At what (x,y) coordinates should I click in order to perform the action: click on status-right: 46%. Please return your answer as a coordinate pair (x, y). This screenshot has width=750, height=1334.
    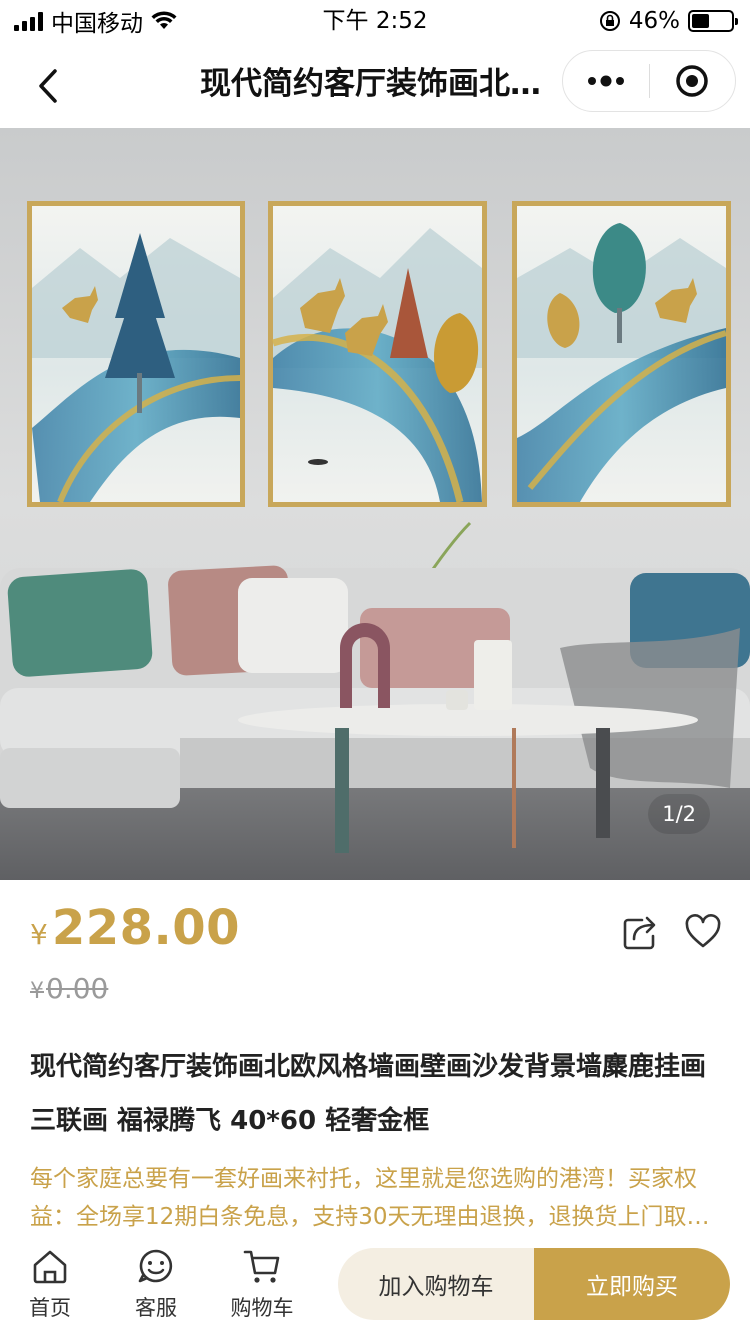
    Looking at the image, I should click on (668, 21).